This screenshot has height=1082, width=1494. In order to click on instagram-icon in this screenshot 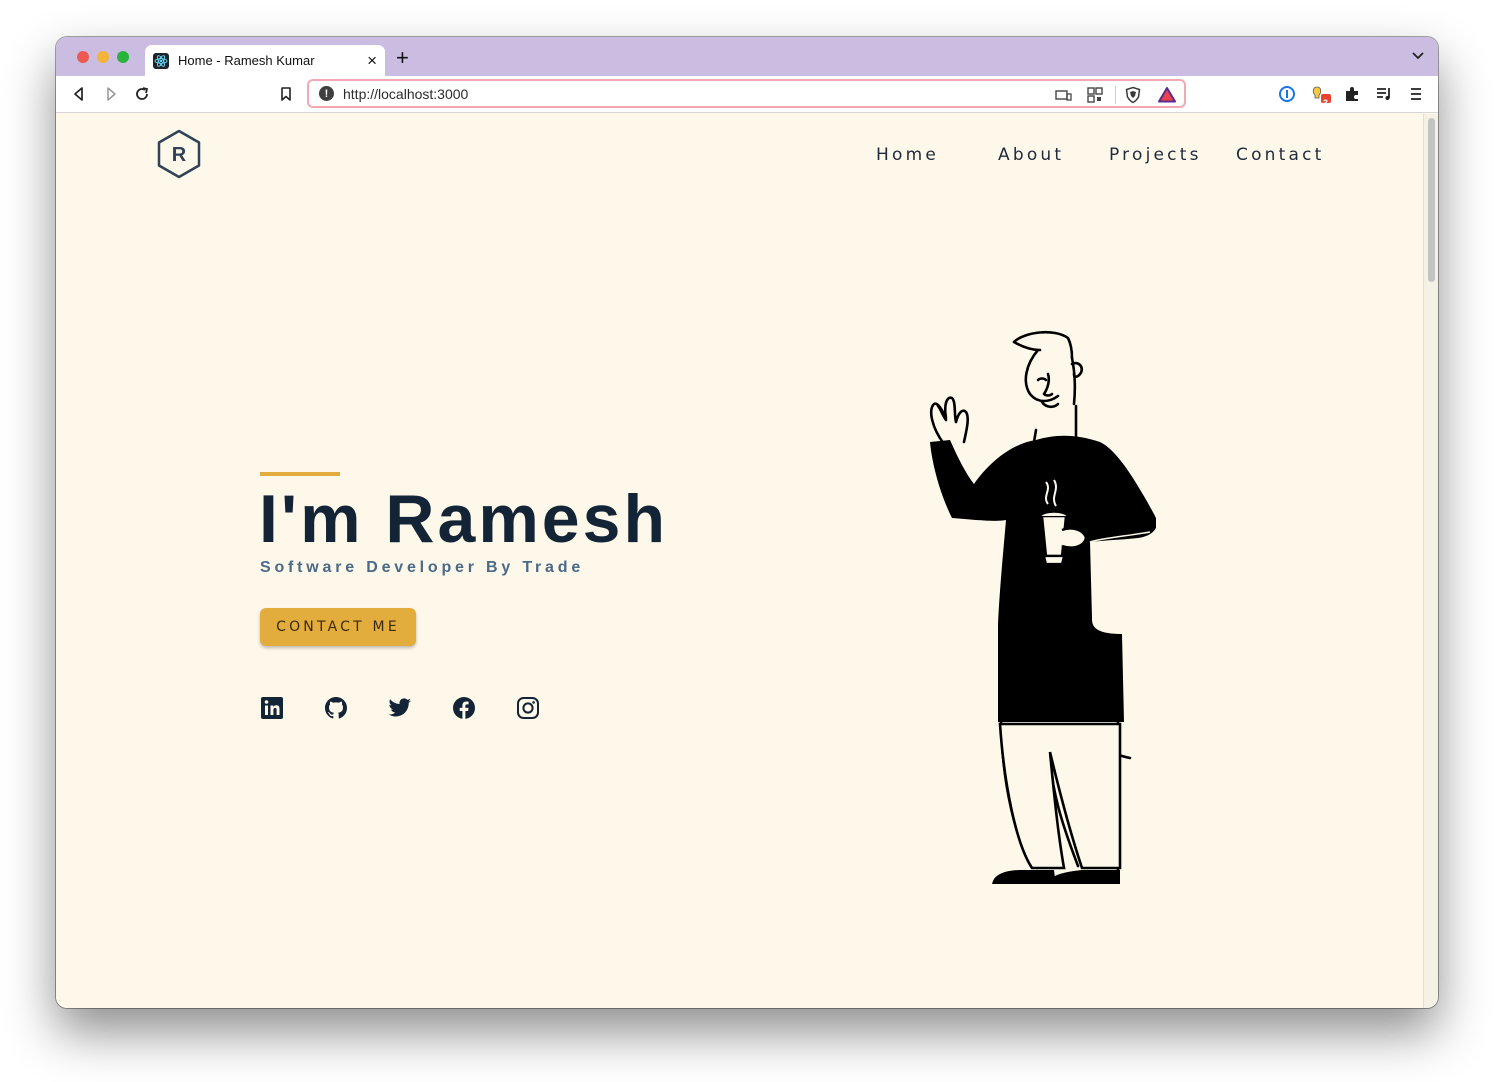, I will do `click(528, 708)`.